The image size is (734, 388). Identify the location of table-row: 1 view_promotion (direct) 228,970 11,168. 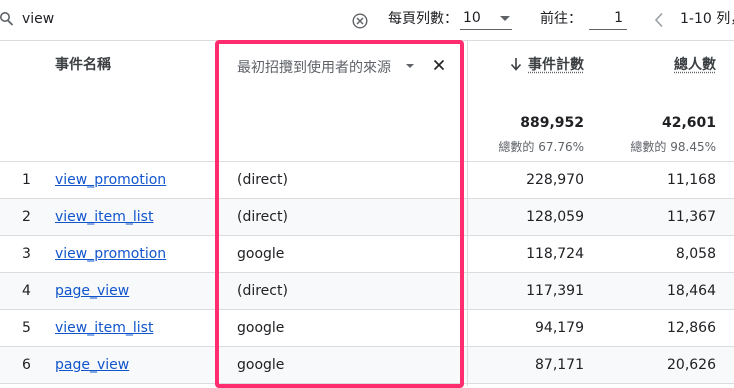
(367, 180).